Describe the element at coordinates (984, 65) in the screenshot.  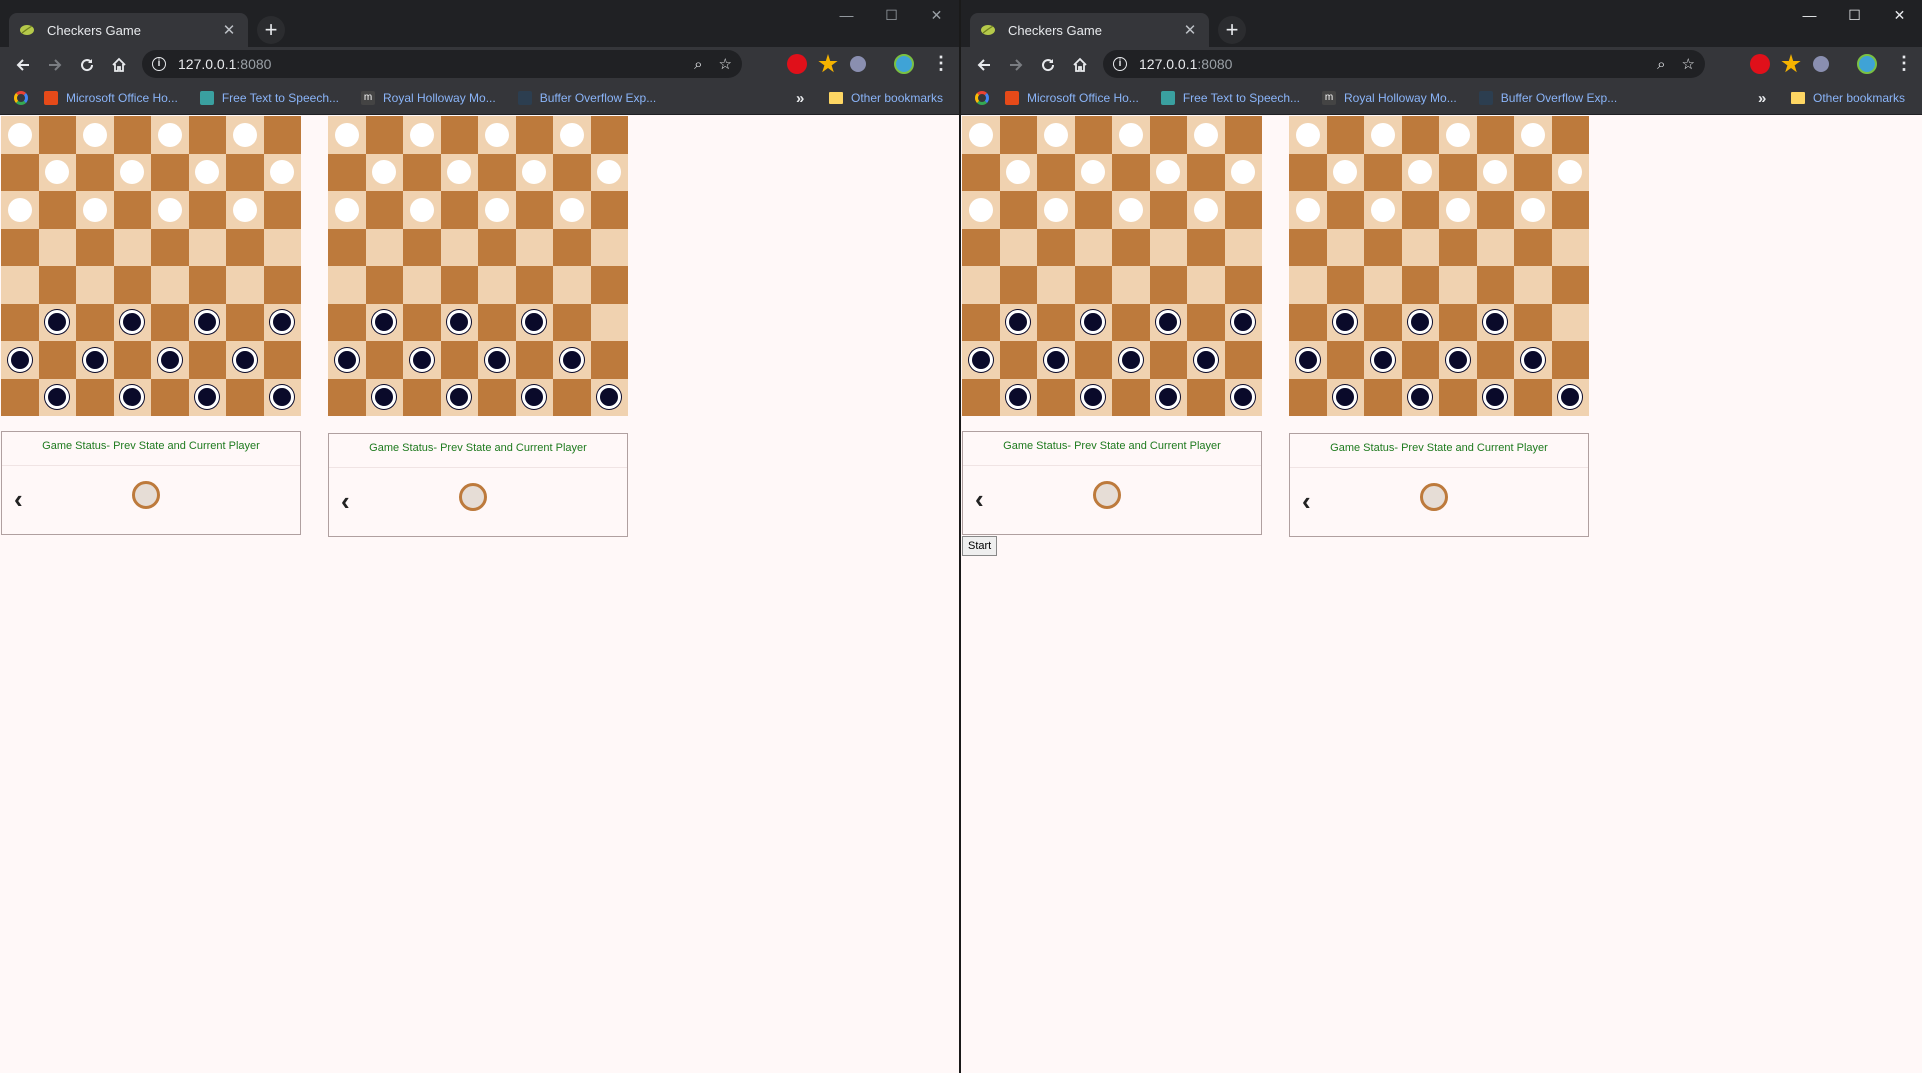
I see `back-arrow-icon` at that location.